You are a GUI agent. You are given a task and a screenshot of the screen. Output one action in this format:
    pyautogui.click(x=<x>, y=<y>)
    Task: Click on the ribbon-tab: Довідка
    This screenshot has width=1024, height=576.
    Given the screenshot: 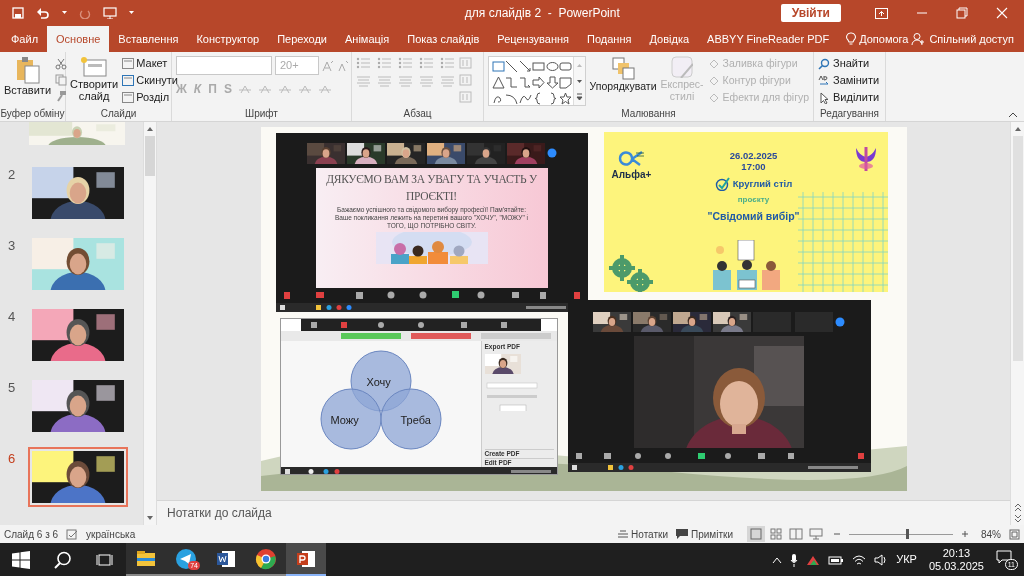 What is the action you would take?
    pyautogui.click(x=669, y=39)
    